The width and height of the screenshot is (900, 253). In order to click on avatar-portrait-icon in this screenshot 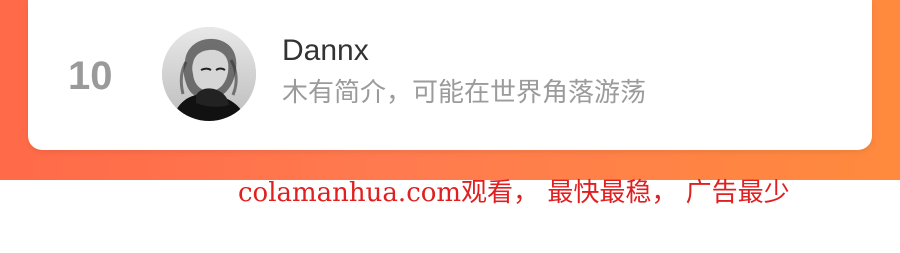, I will do `click(209, 74)`.